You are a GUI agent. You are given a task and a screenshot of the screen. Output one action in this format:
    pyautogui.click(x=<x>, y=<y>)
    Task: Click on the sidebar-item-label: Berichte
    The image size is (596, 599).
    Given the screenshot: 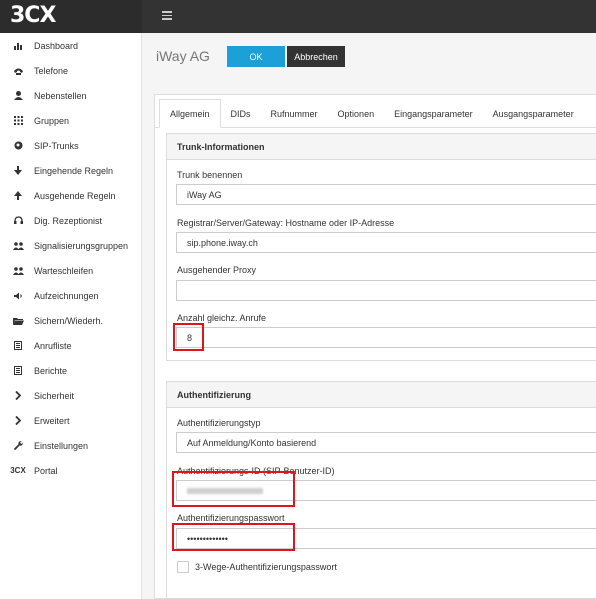 What is the action you would take?
    pyautogui.click(x=51, y=370)
    